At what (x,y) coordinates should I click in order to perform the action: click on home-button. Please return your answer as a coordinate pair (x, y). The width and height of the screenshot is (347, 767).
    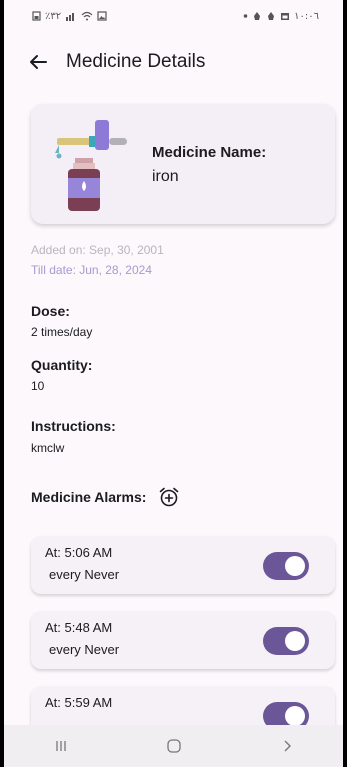
    Looking at the image, I should click on (174, 746).